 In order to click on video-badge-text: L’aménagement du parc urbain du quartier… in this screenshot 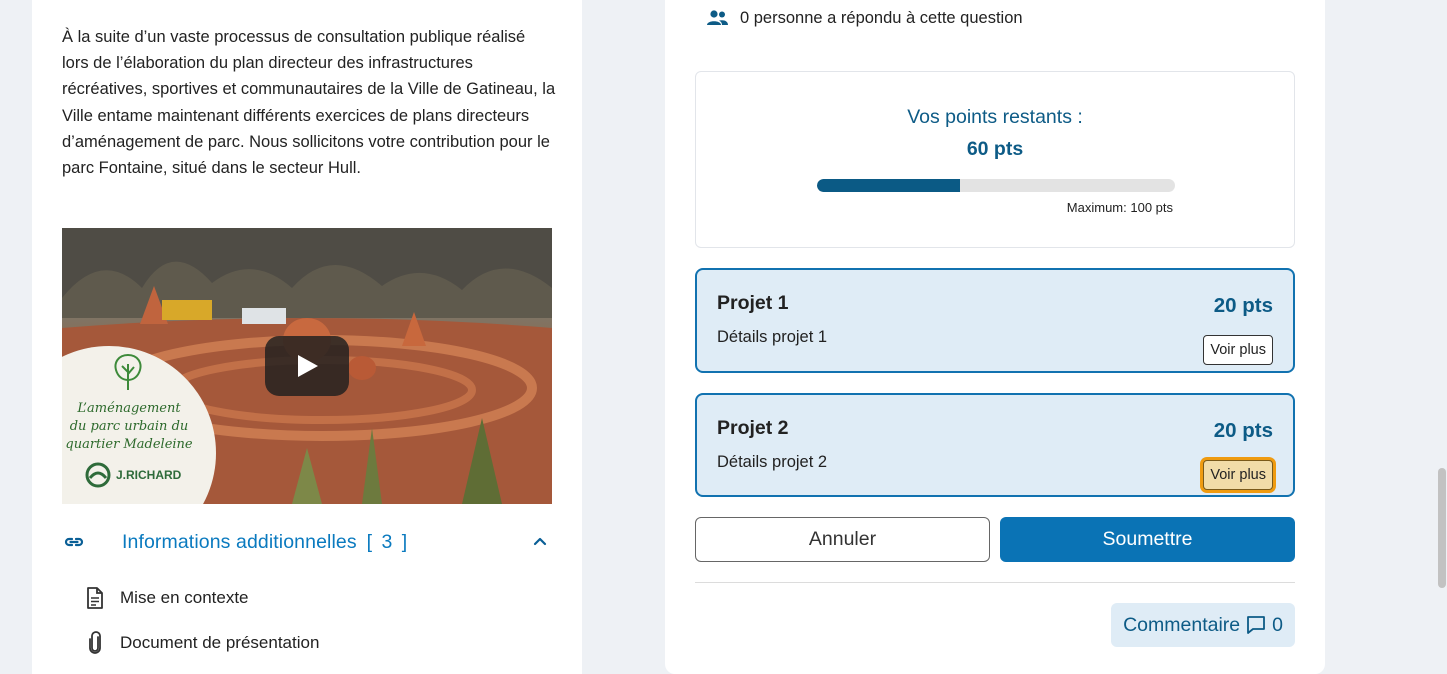, I will do `click(129, 427)`.